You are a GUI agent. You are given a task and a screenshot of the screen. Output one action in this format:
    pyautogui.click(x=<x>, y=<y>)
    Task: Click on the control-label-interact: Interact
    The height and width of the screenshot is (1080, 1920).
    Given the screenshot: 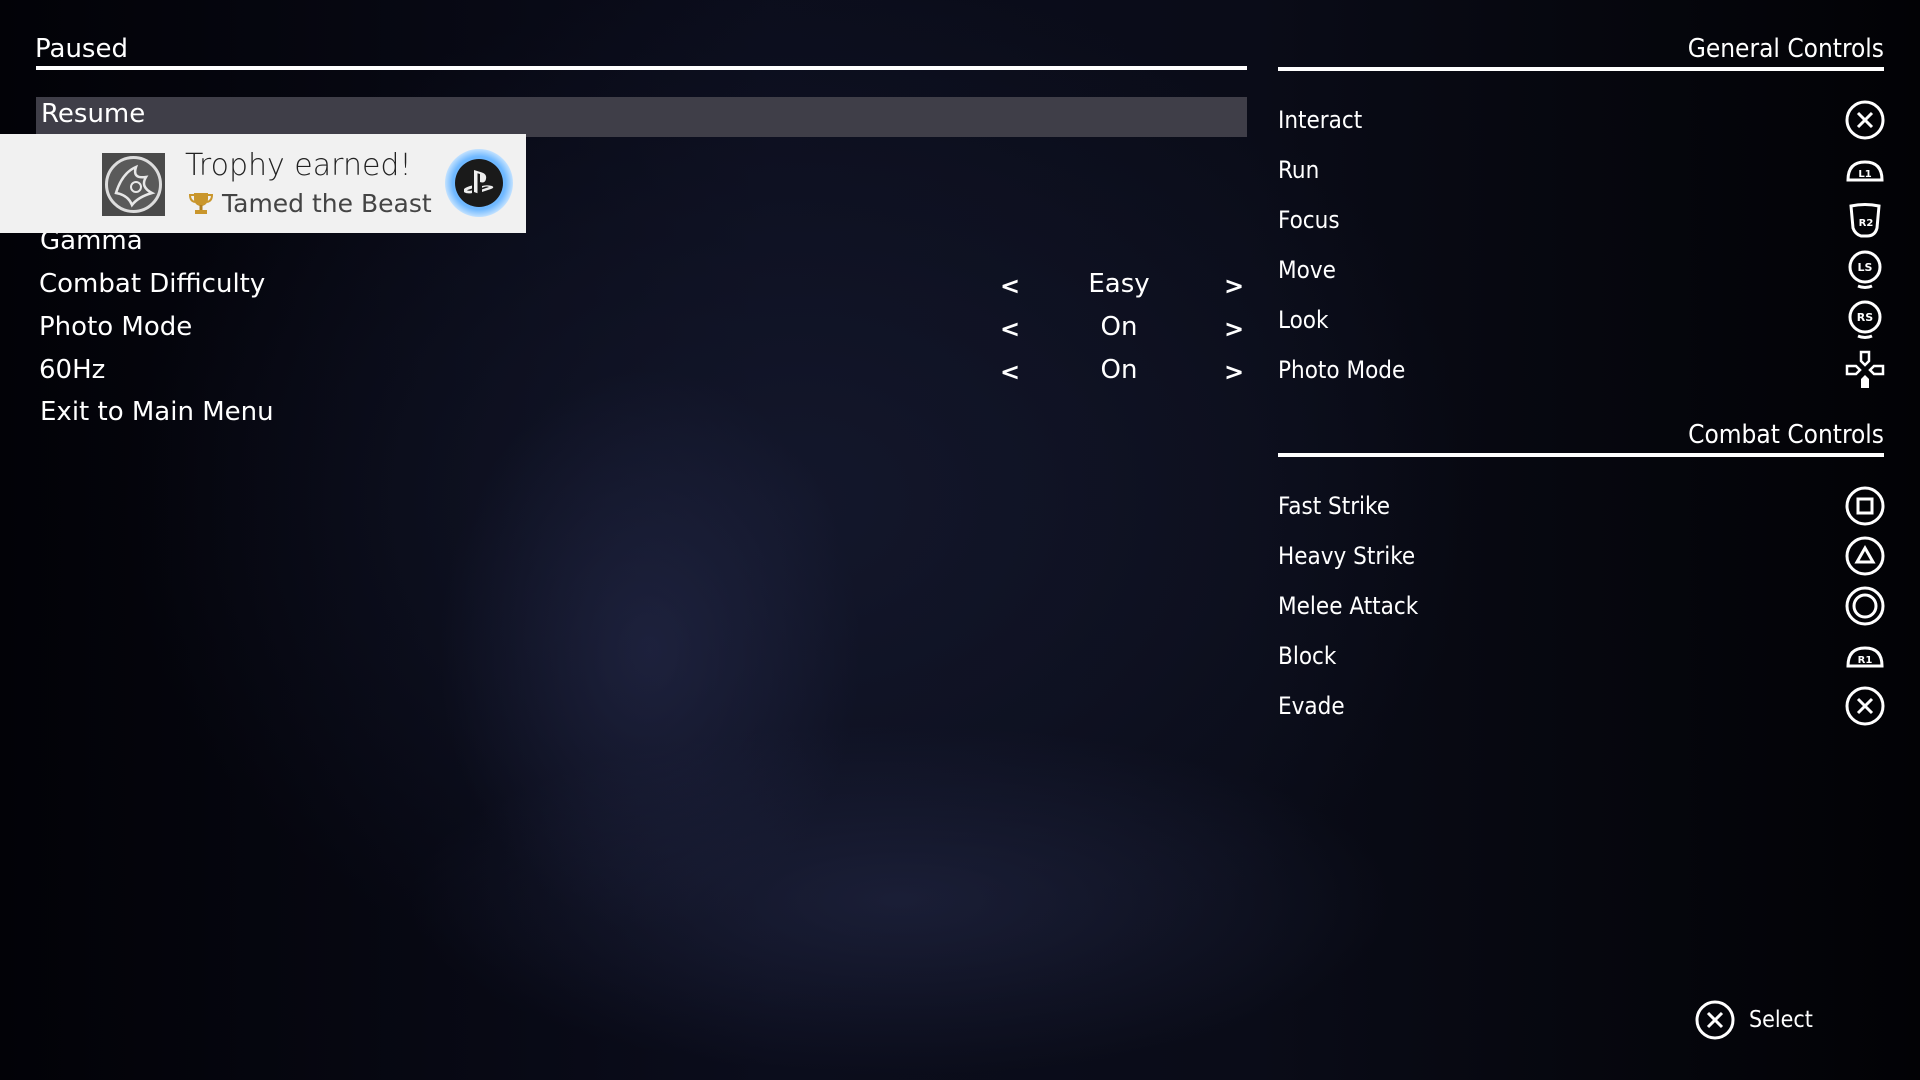 What is the action you would take?
    pyautogui.click(x=1320, y=120)
    